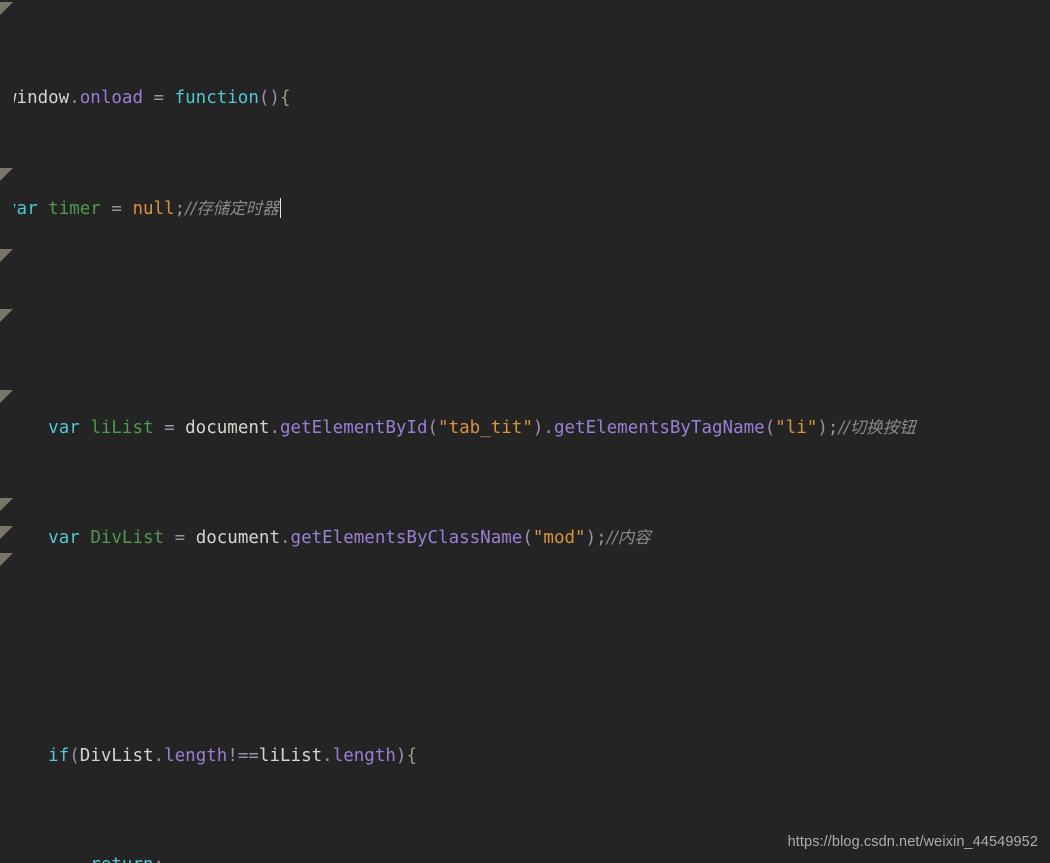 The height and width of the screenshot is (863, 1050). Describe the element at coordinates (121, 859) in the screenshot. I see `token-return: return` at that location.